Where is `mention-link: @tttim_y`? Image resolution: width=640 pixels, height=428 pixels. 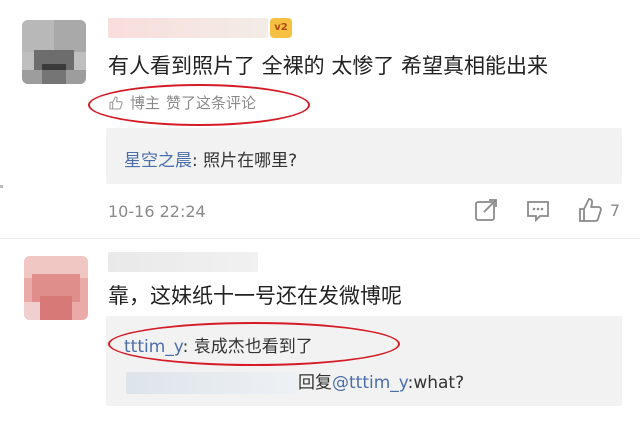 mention-link: @tttim_y is located at coordinates (370, 383).